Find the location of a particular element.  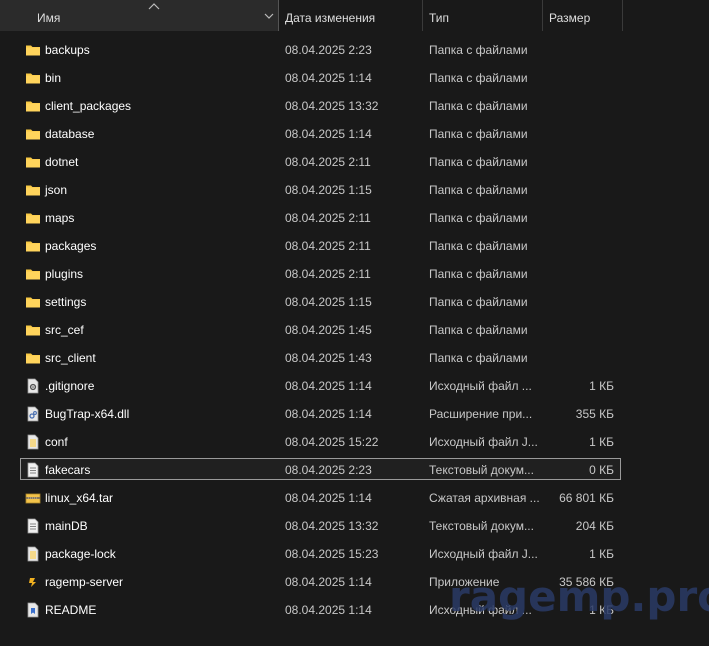

column-header: Имя Дата изменения Тип Размер is located at coordinates (354, 16).